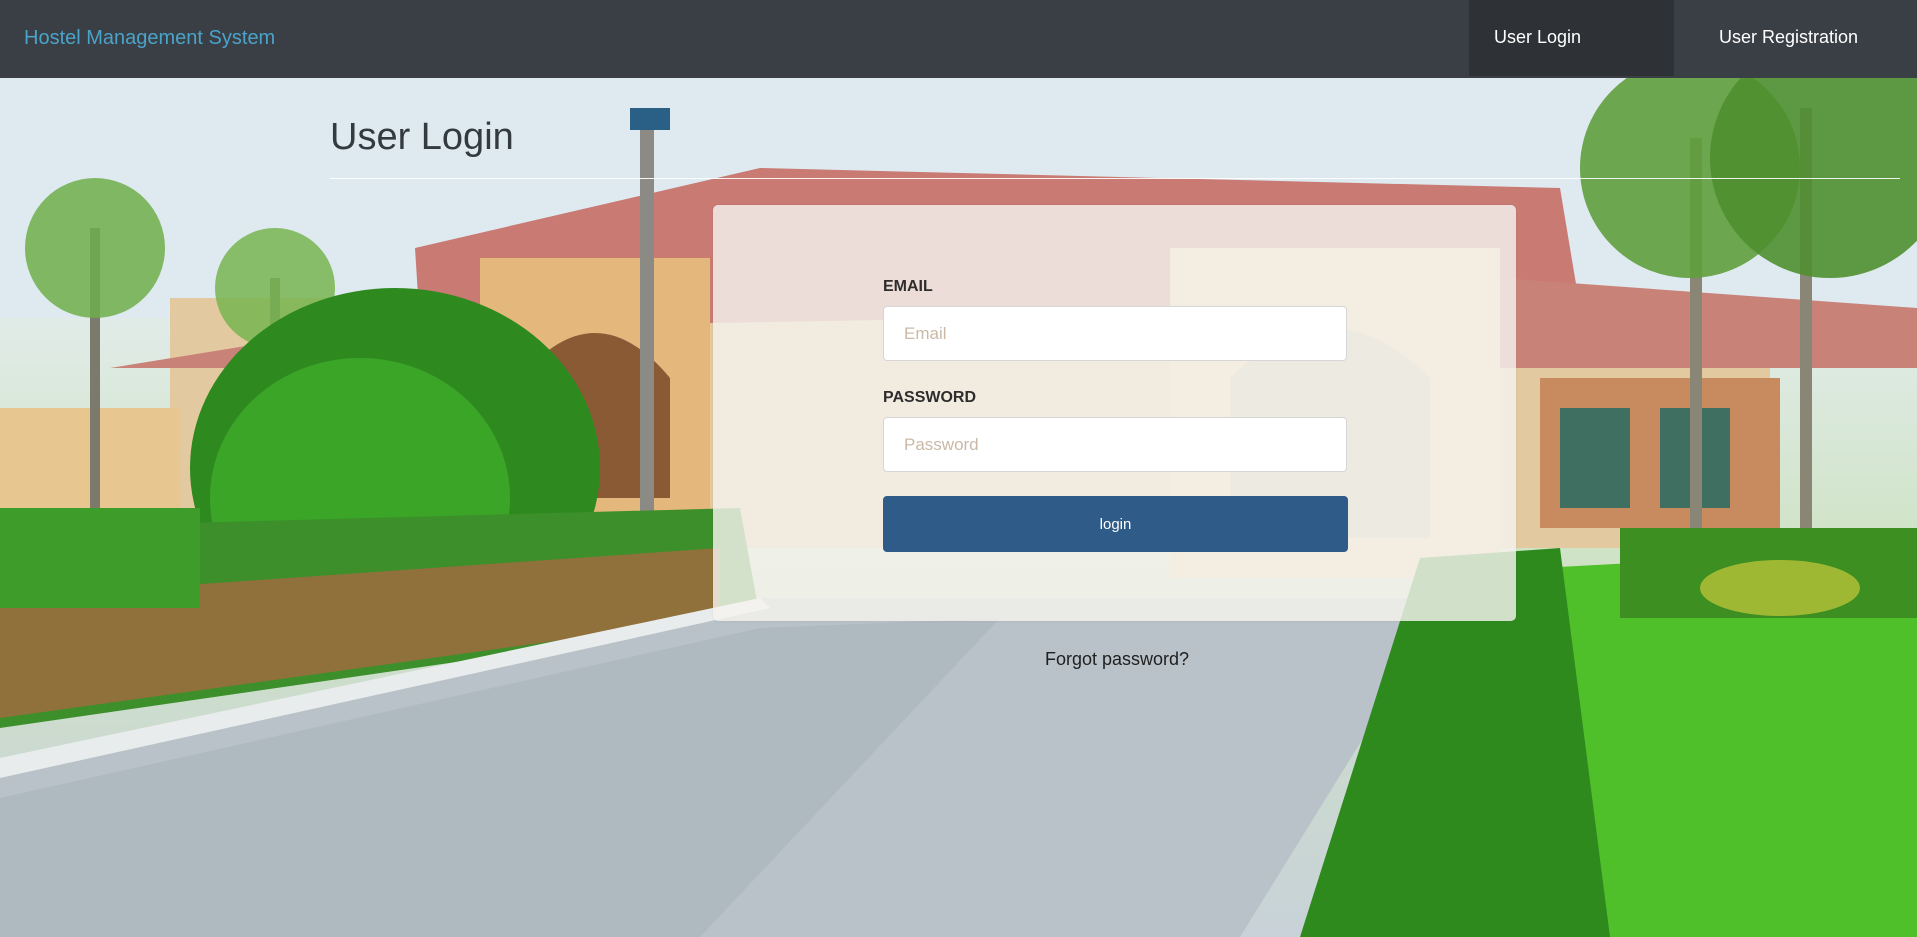 This screenshot has width=1917, height=937. I want to click on nav-user-login: User Login, so click(1537, 37).